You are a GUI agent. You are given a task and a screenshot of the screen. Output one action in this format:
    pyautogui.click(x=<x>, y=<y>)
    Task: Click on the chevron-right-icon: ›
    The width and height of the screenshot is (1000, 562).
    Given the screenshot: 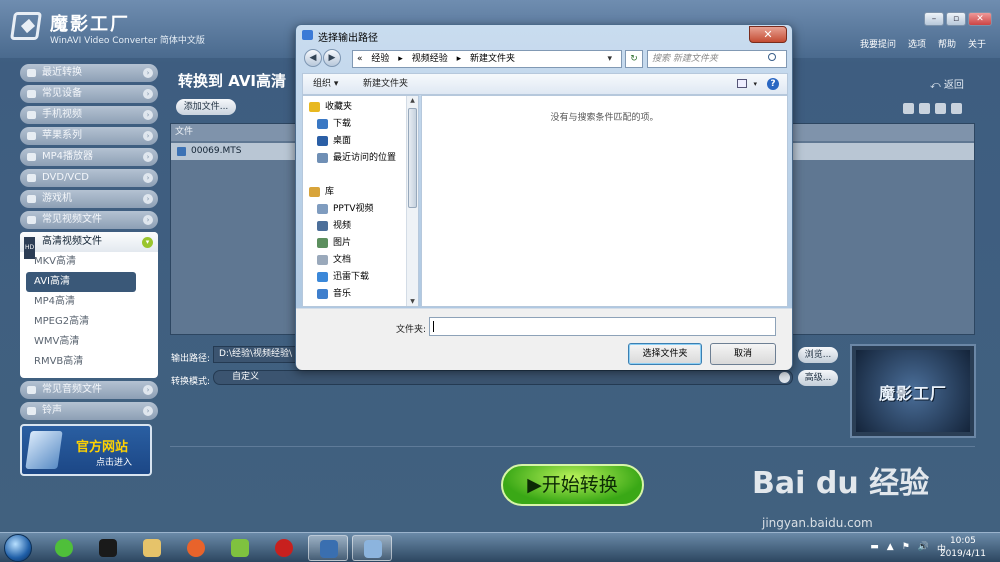 What is the action you would take?
    pyautogui.click(x=148, y=178)
    